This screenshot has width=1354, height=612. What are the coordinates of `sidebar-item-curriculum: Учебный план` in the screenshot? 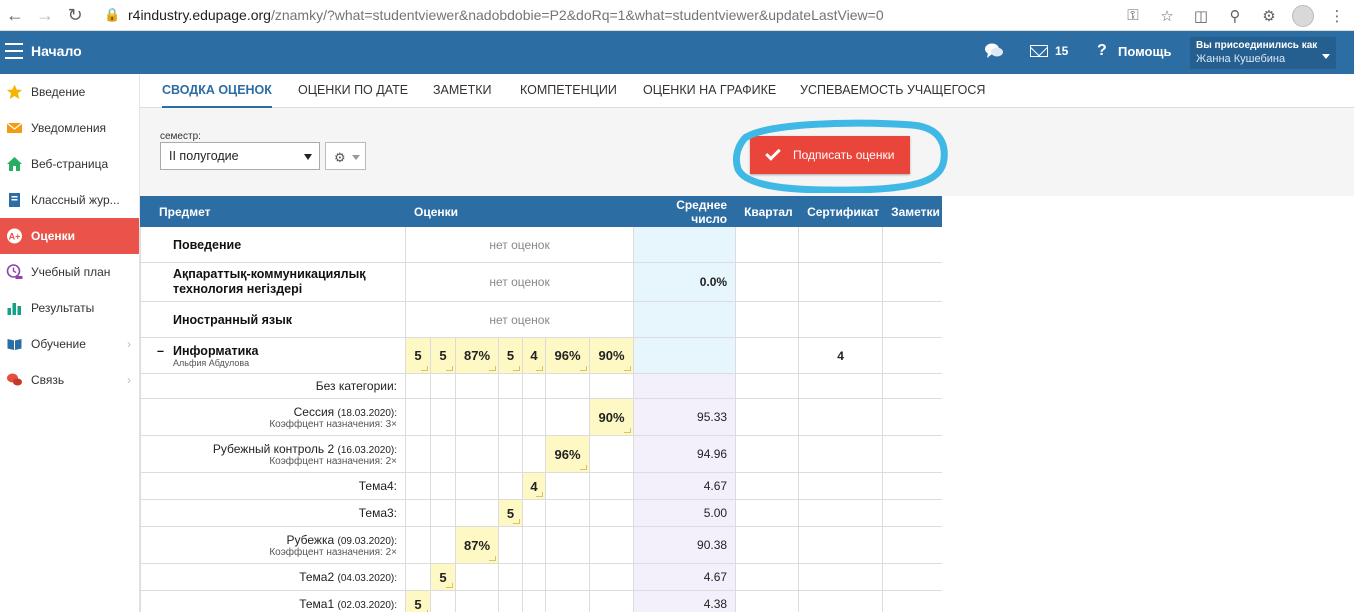 It's located at (69, 272).